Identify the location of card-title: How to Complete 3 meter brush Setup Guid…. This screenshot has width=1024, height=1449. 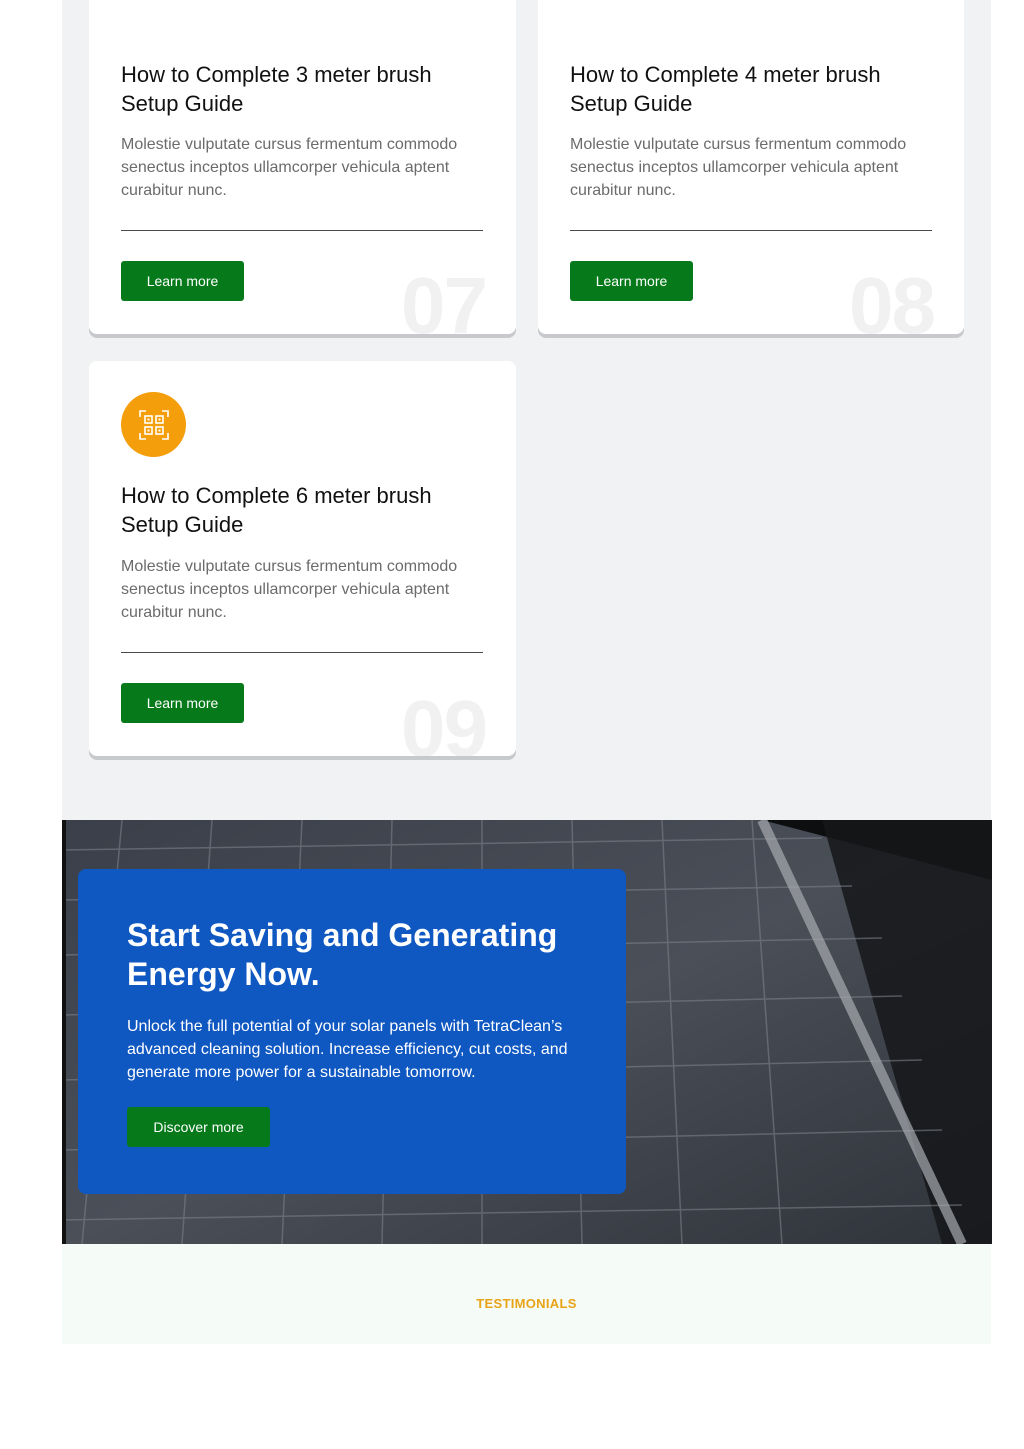
(276, 89).